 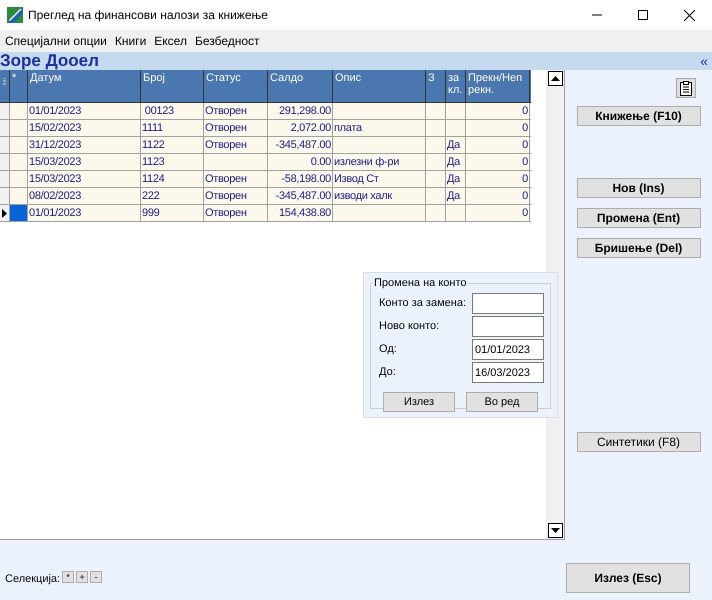 I want to click on table-row: 01/01/2023 999 Отворен 154,438.80 0, so click(x=265, y=213).